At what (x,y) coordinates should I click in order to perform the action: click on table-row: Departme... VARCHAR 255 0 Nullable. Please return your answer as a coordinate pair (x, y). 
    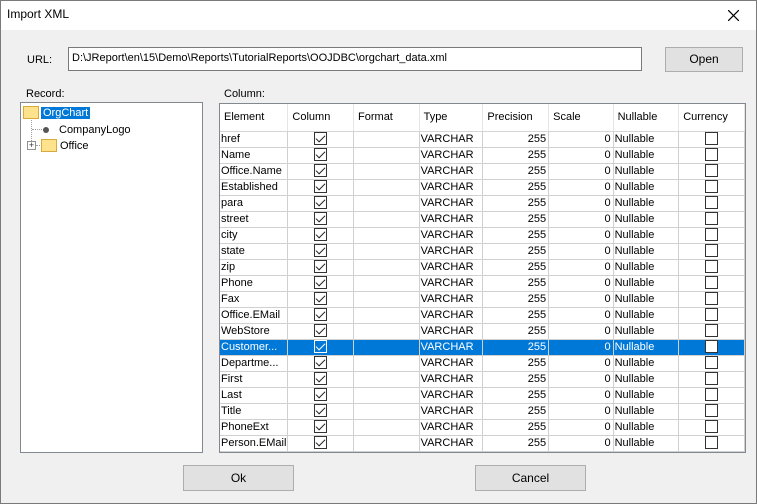
    Looking at the image, I should click on (482, 363).